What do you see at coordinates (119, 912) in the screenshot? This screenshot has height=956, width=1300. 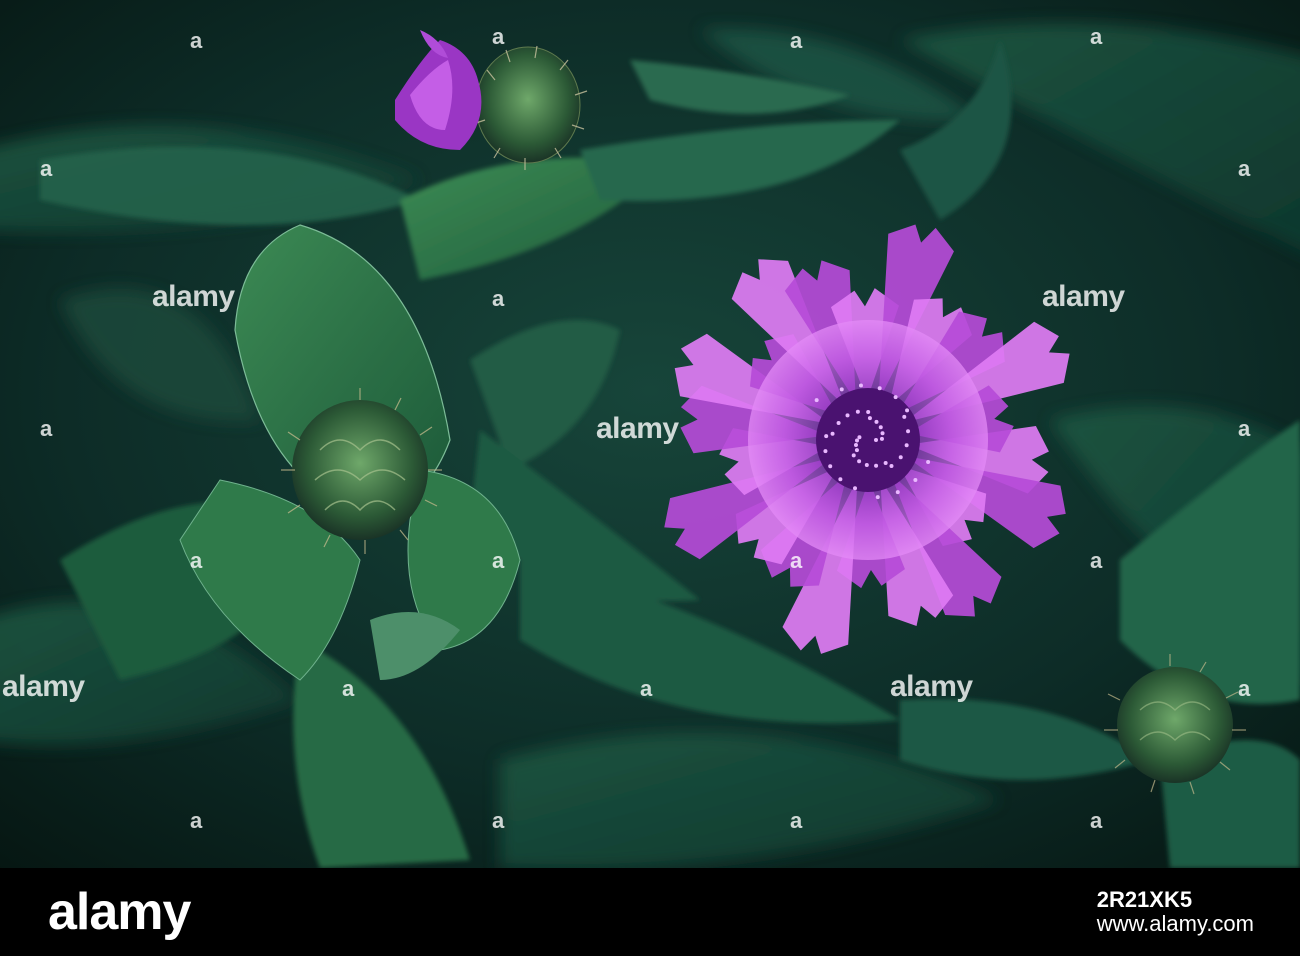 I see `alamy-logo: alamy` at bounding box center [119, 912].